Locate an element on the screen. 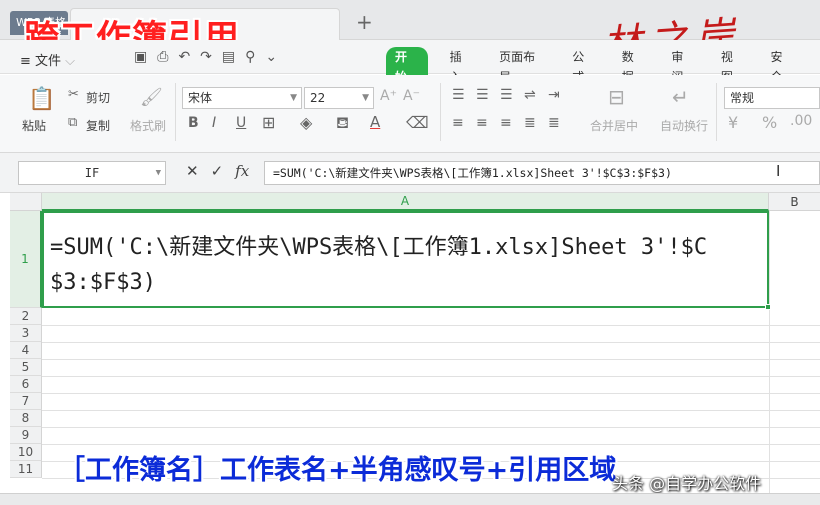 The image size is (820, 505). italic-icon: I is located at coordinates (214, 123).